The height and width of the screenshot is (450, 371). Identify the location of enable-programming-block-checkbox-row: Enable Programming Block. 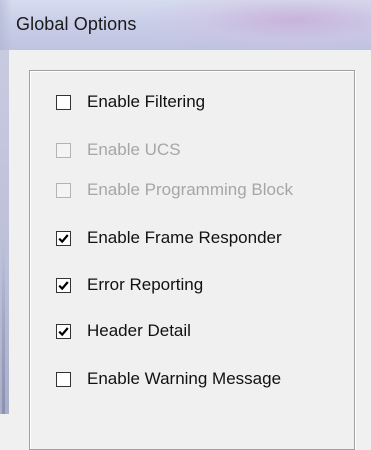
(174, 190).